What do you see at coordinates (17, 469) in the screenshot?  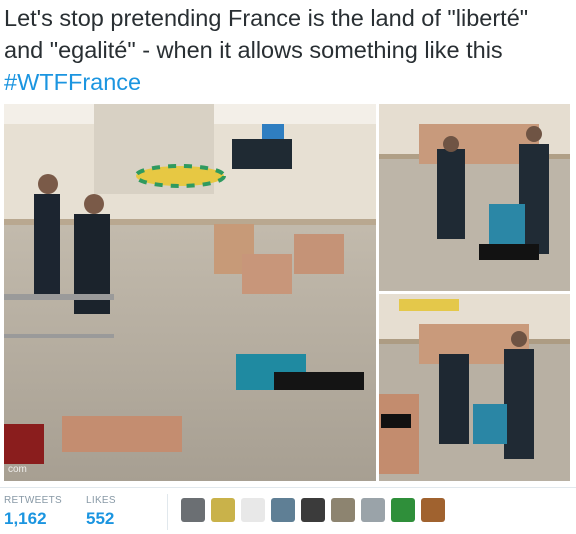 I see `photo-watermark: com` at bounding box center [17, 469].